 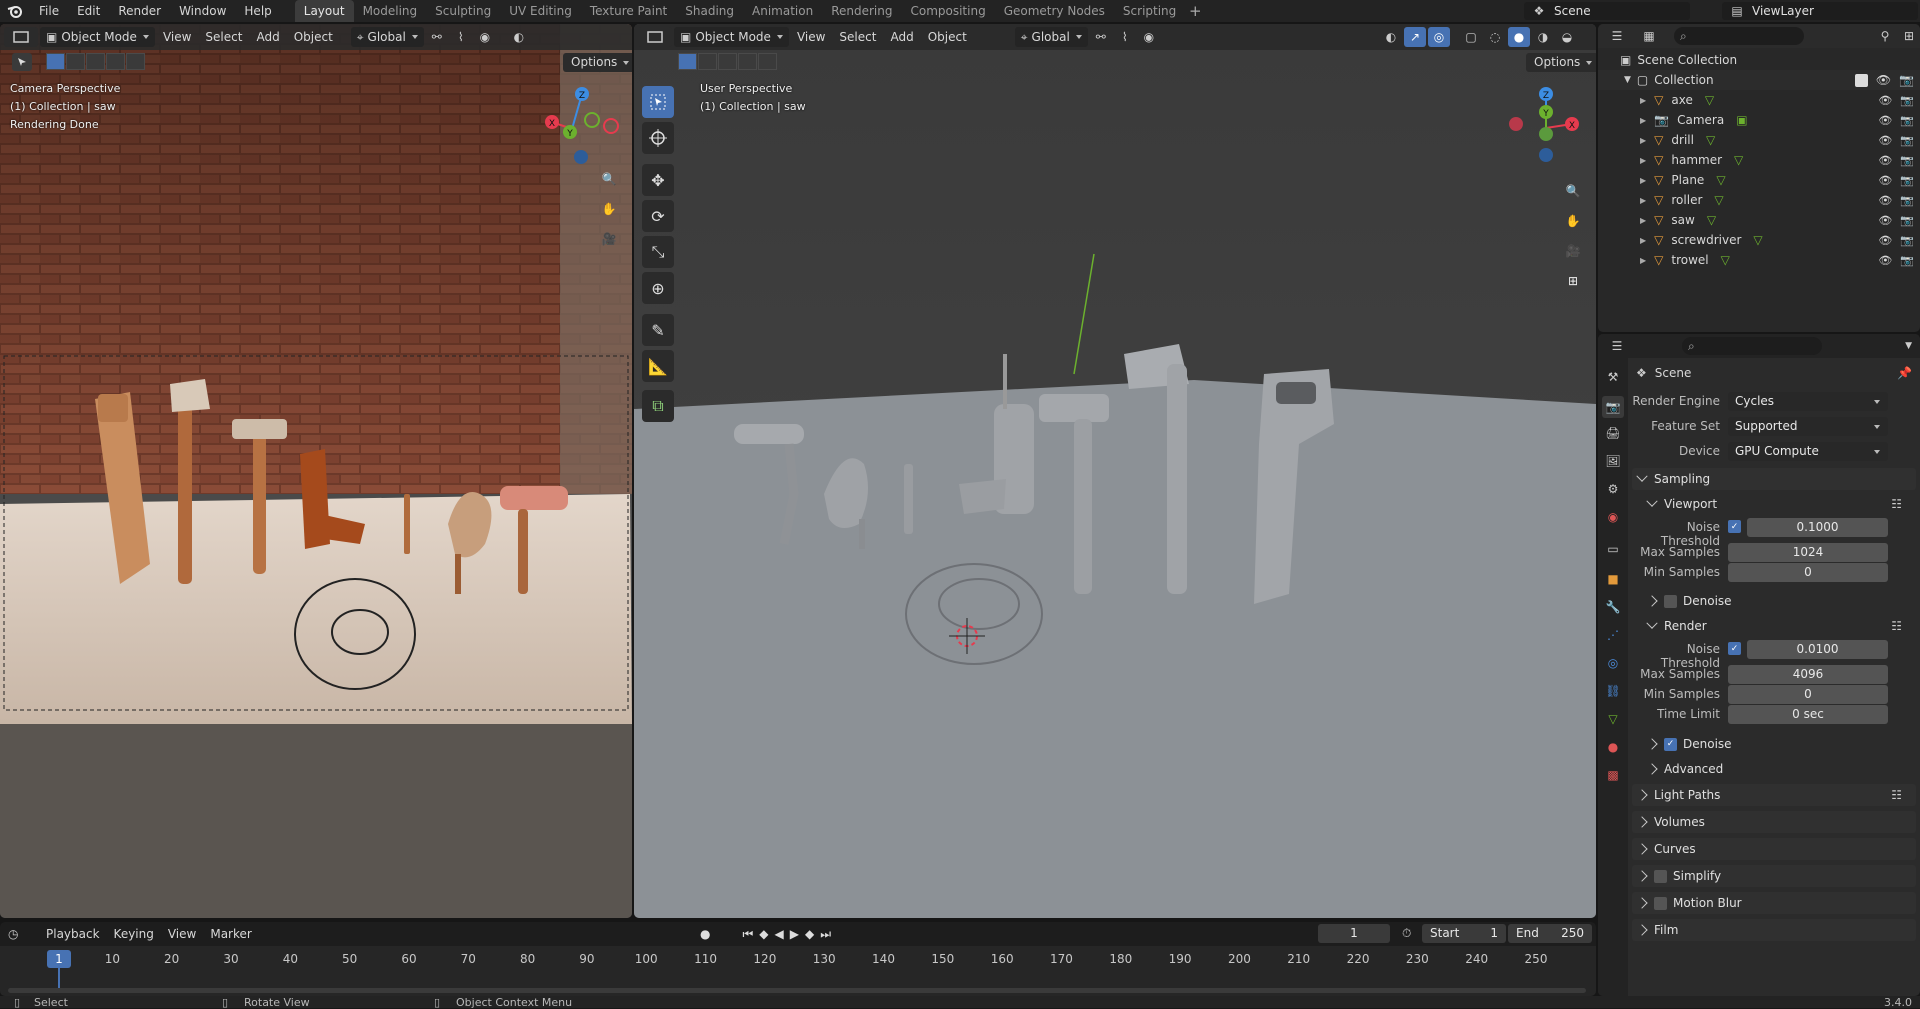 I want to click on right-menu-object: Object, so click(x=947, y=37).